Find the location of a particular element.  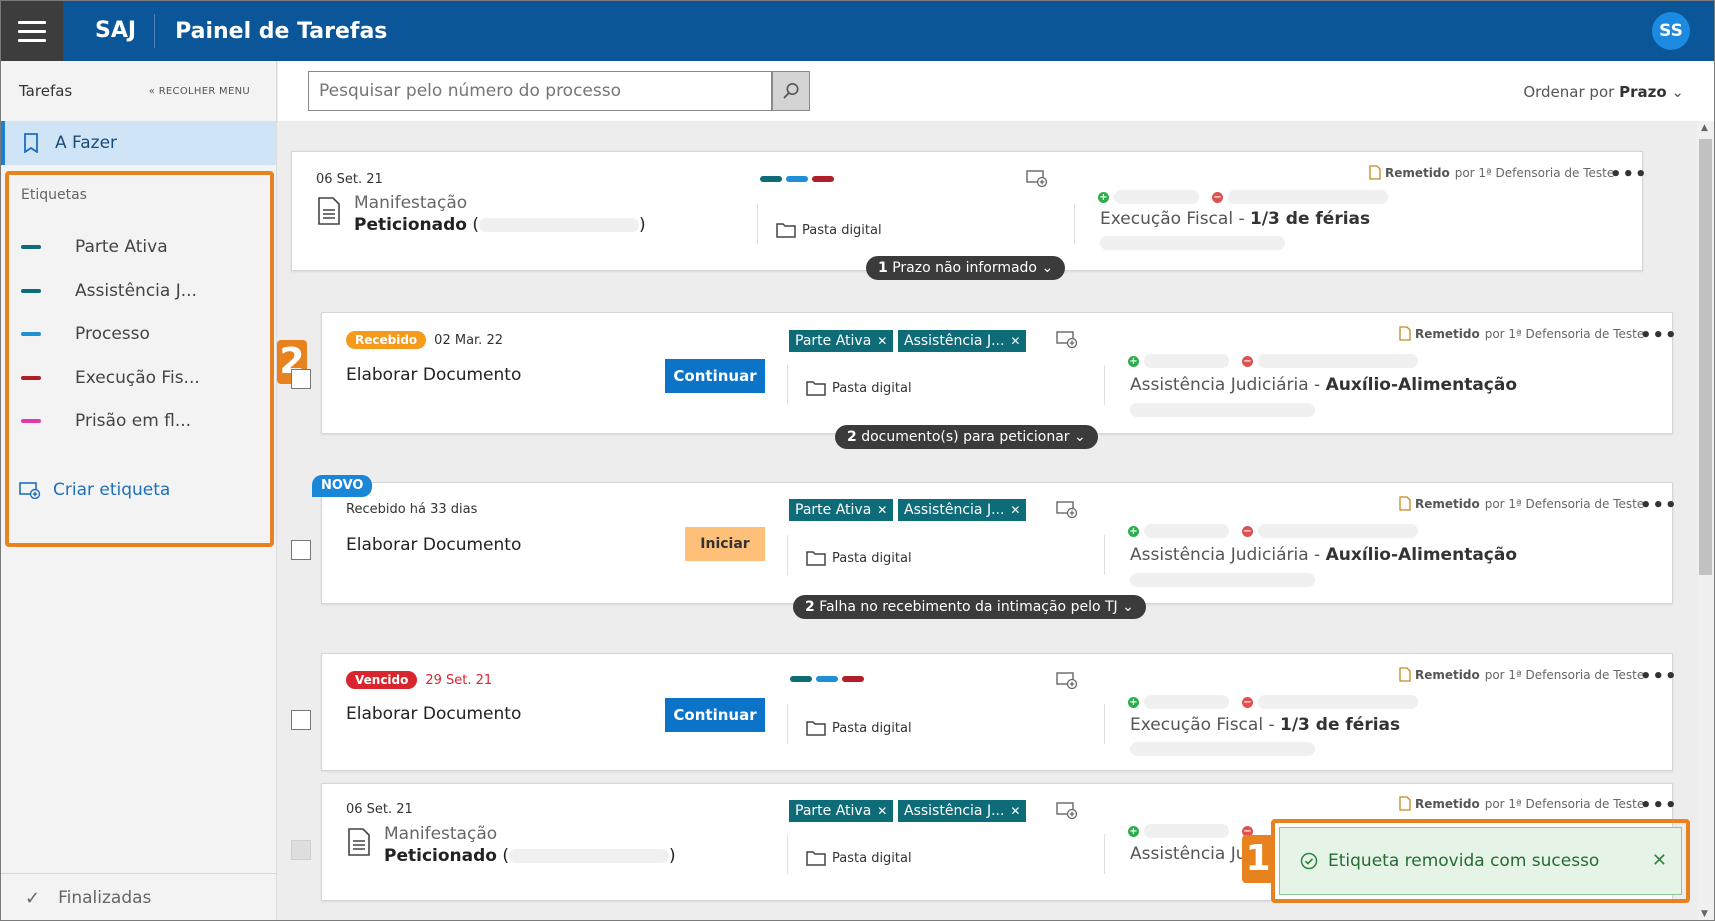

deadline-text: Prazo não informado is located at coordinates (965, 268).